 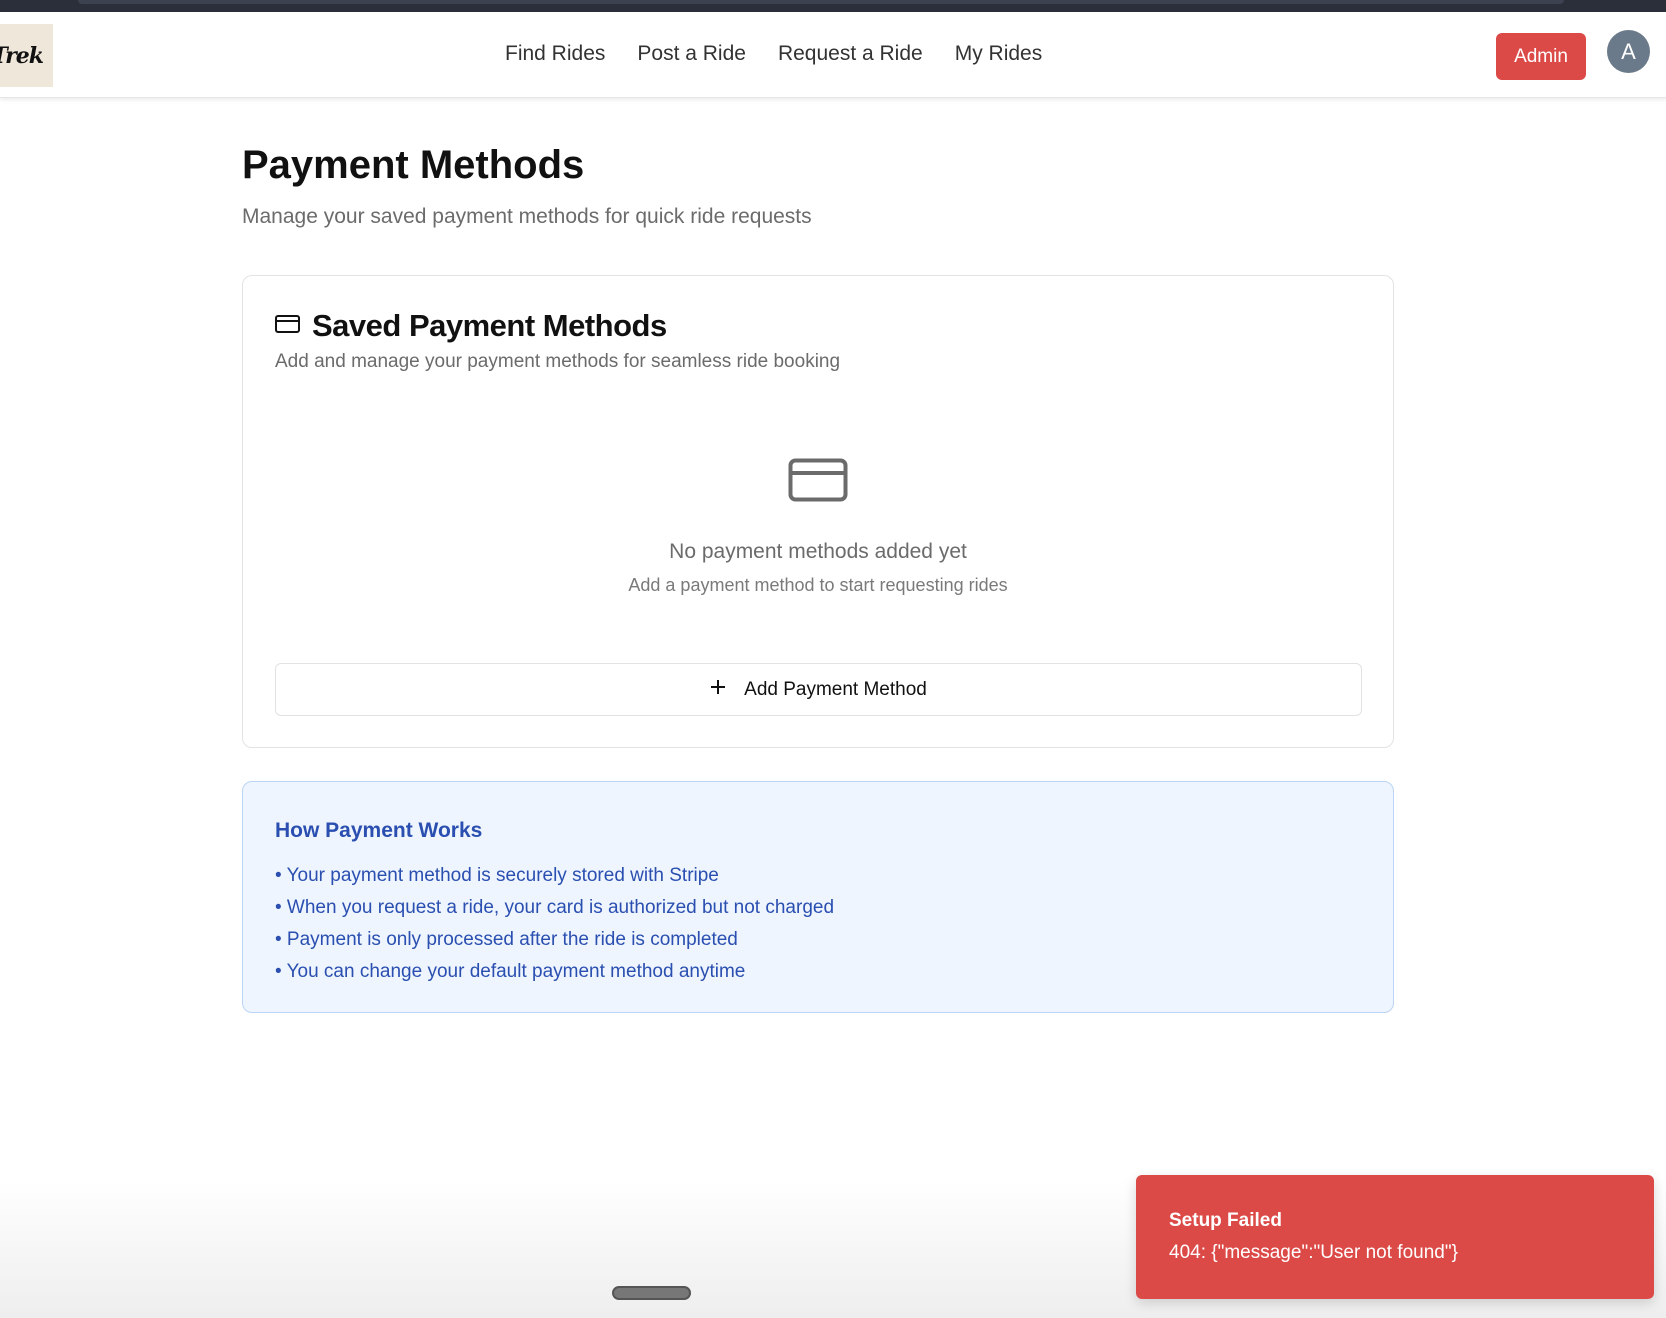 What do you see at coordinates (1225, 1220) in the screenshot?
I see `toast-title: Setup Failed` at bounding box center [1225, 1220].